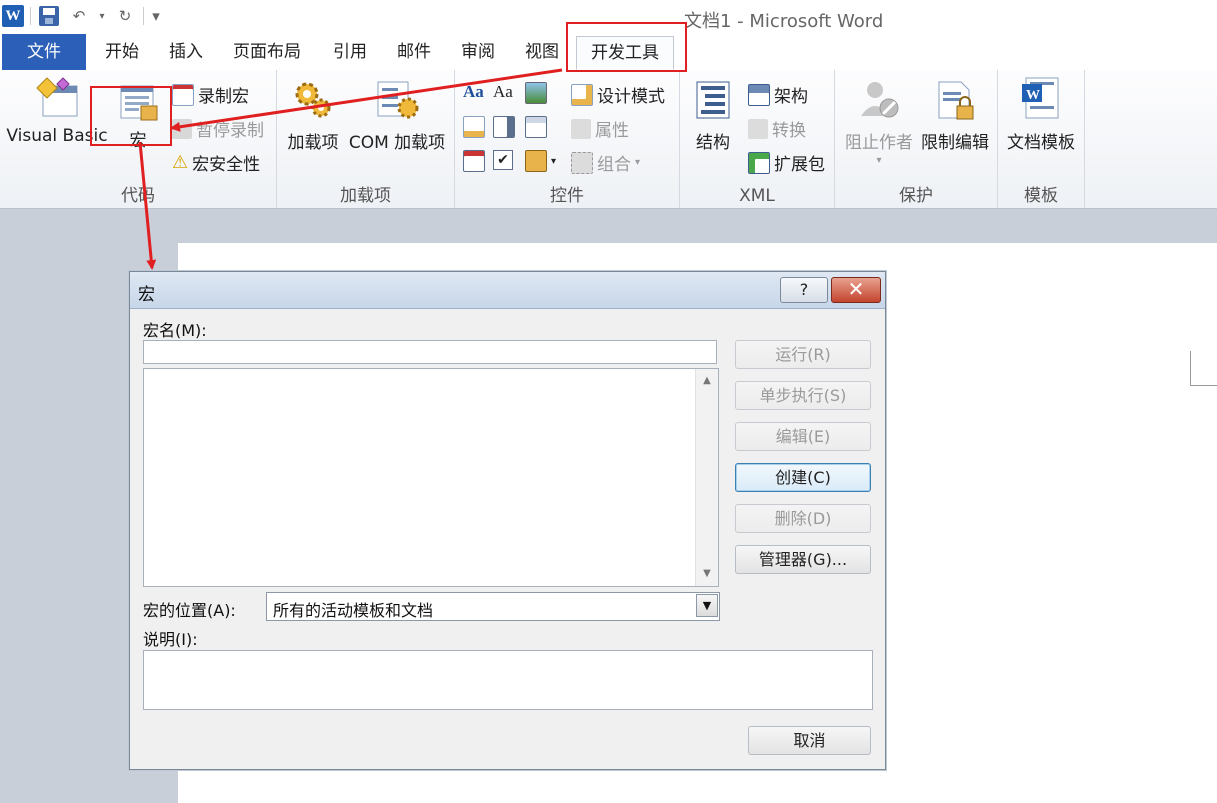  What do you see at coordinates (856, 290) in the screenshot?
I see `close-button: ✕` at bounding box center [856, 290].